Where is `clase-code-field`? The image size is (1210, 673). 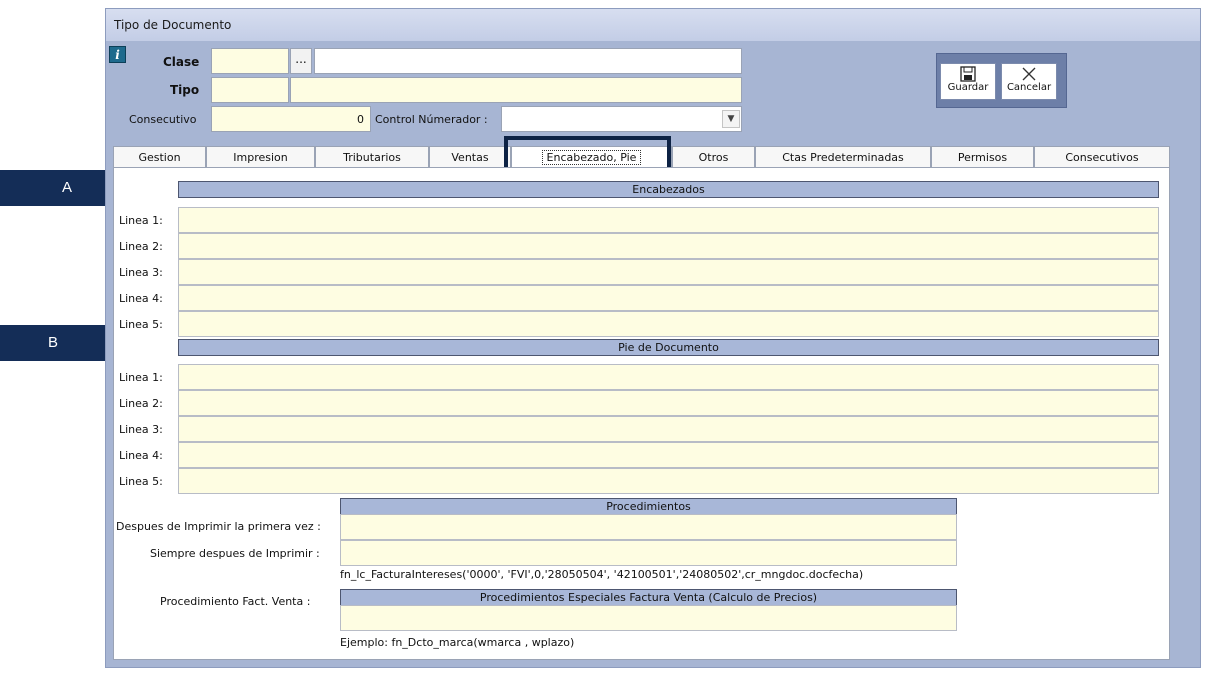
clase-code-field is located at coordinates (250, 61).